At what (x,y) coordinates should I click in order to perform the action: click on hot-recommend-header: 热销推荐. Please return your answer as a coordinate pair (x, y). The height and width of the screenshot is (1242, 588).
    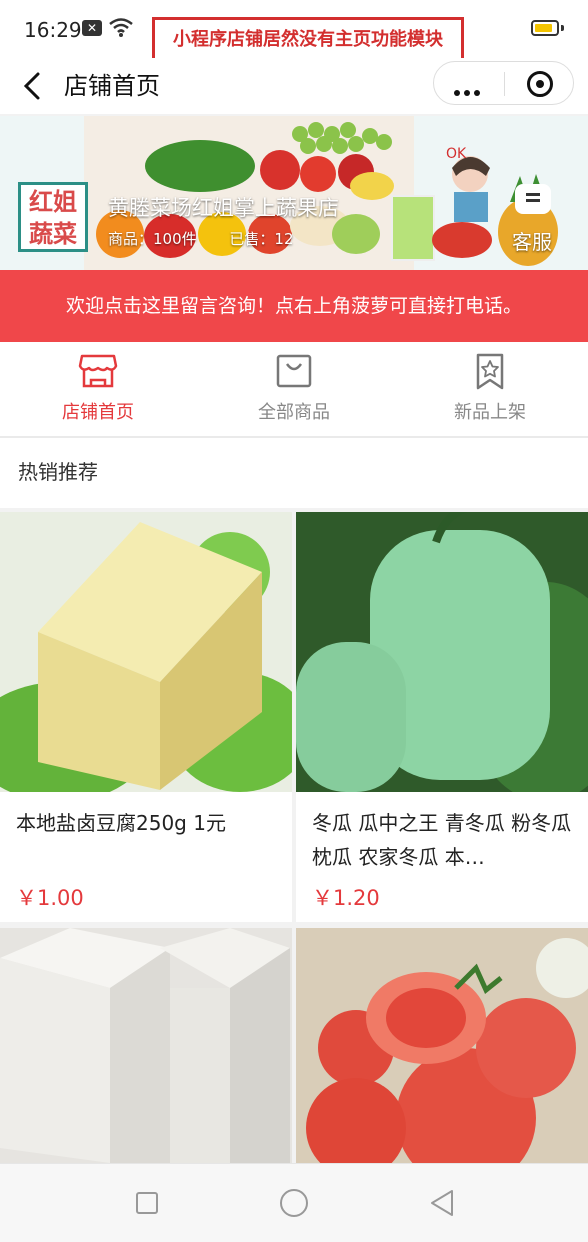
    Looking at the image, I should click on (294, 473).